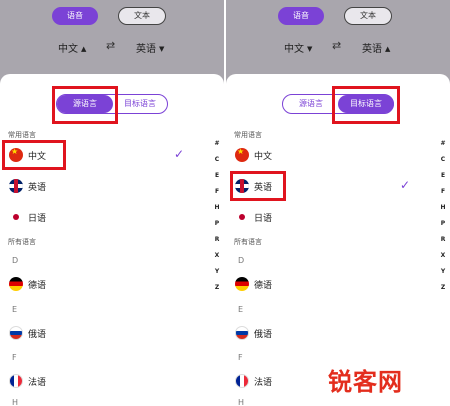  I want to click on language-switcher: 中文 ▲ ⇄ 英语 ▼, so click(112, 47).